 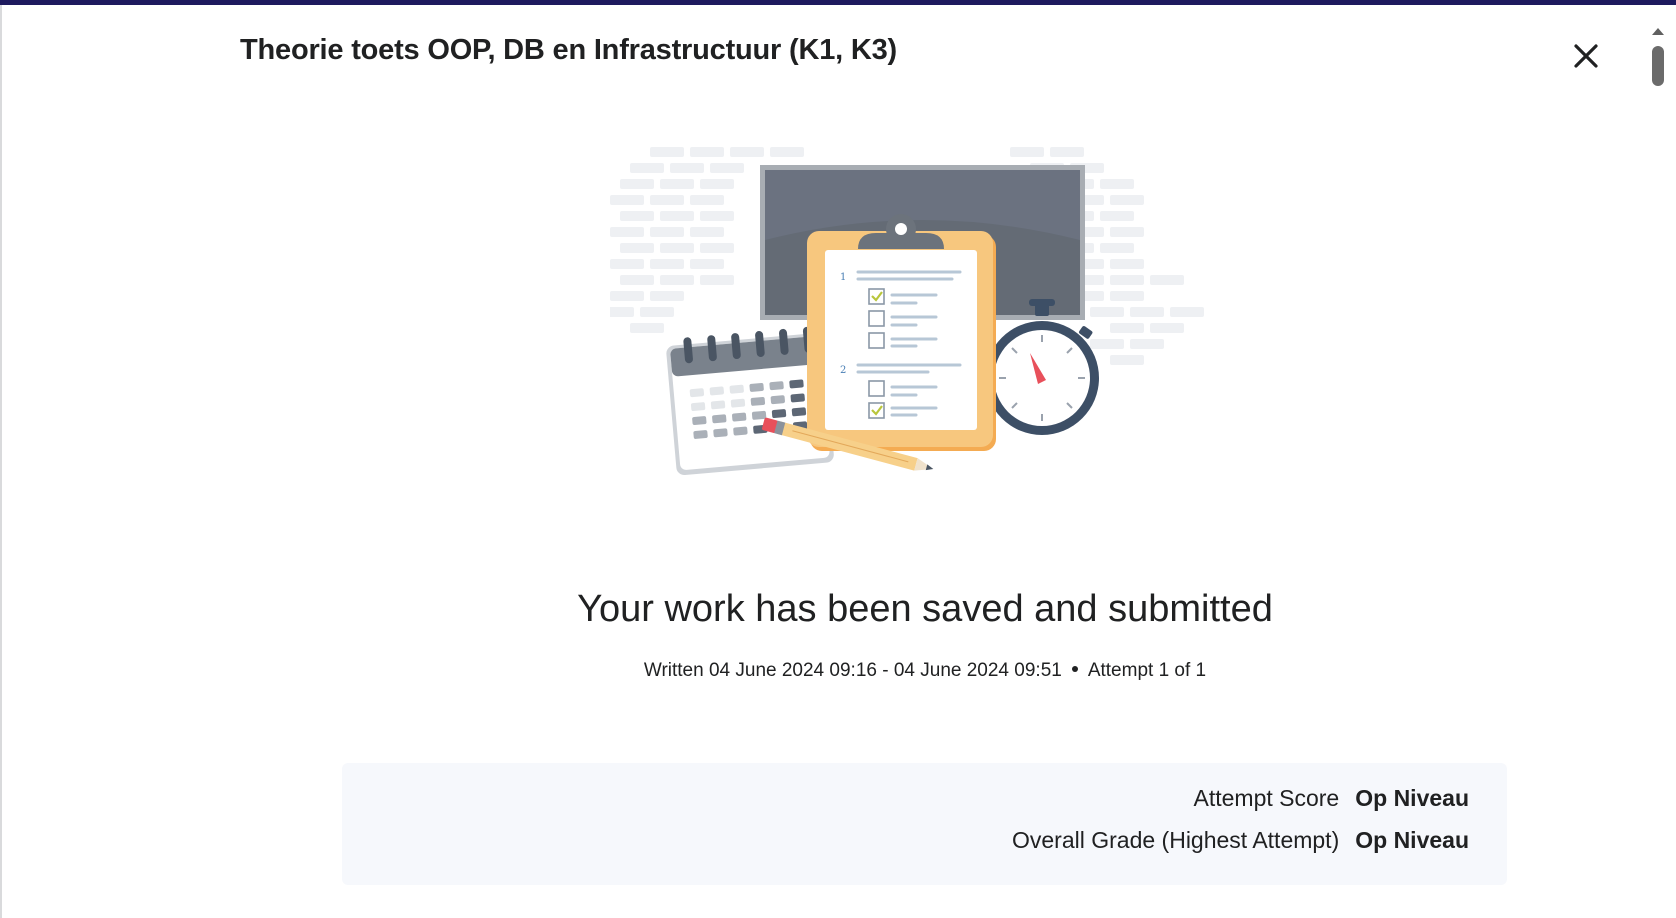 What do you see at coordinates (1658, 471) in the screenshot?
I see `vertical-scrollbar` at bounding box center [1658, 471].